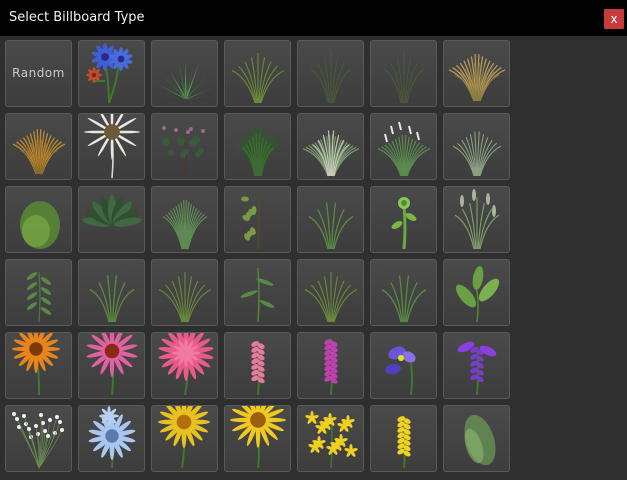  I want to click on sapling-icon, so click(250, 223).